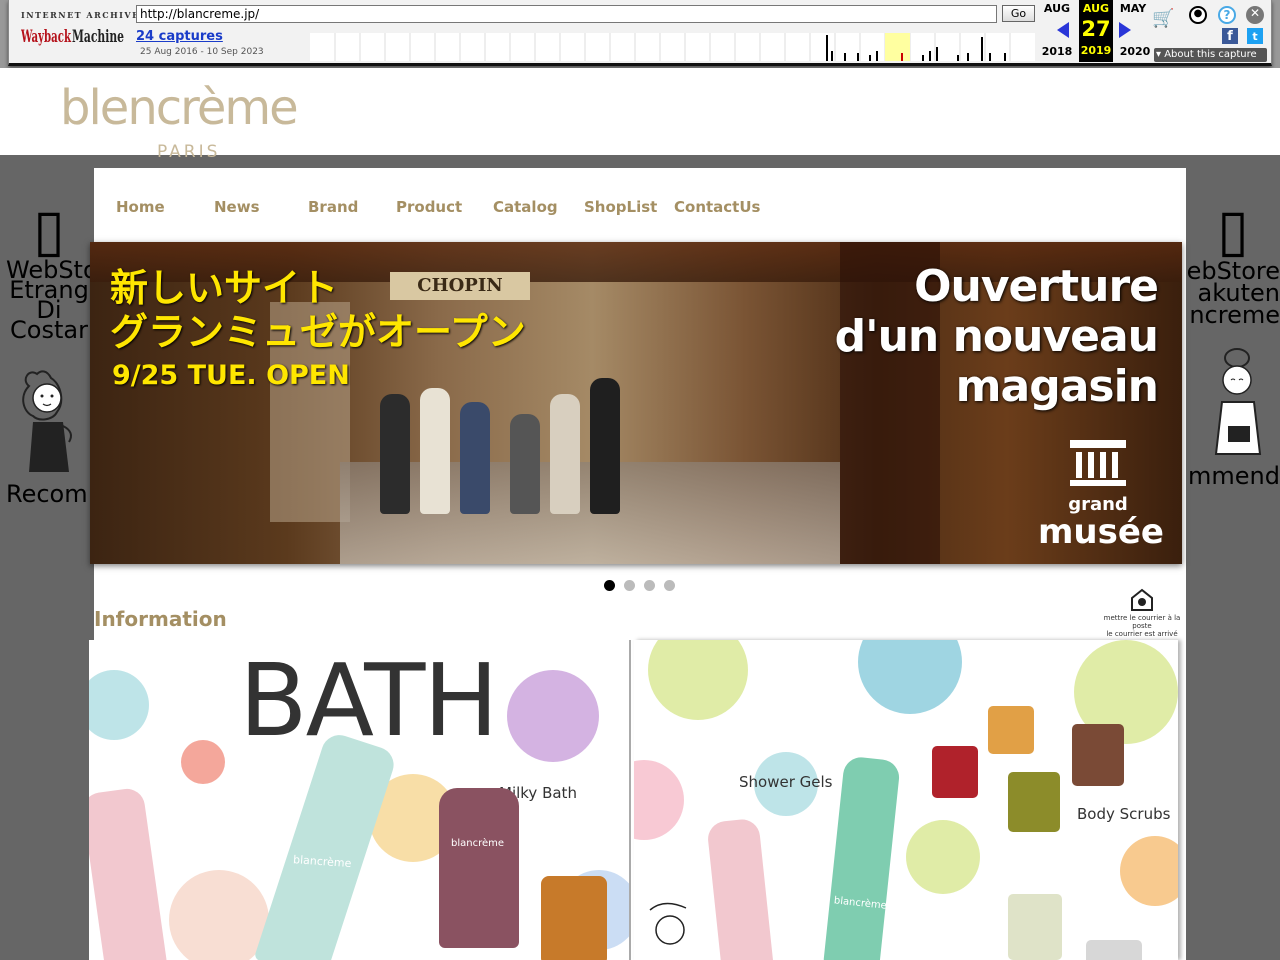 The width and height of the screenshot is (1280, 960). Describe the element at coordinates (1125, 30) in the screenshot. I see `next-capture-arrow-icon` at that location.